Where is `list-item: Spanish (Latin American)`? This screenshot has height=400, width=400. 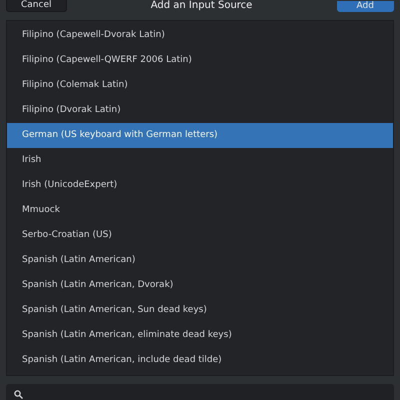
list-item: Spanish (Latin American) is located at coordinates (200, 260).